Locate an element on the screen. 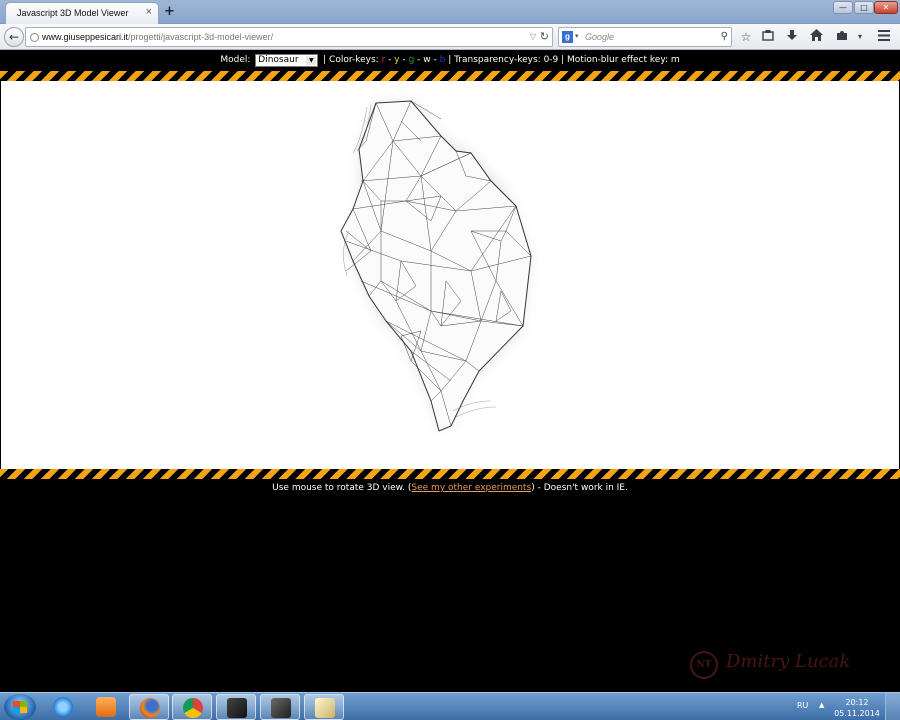 The height and width of the screenshot is (720, 900). footer-text-after: ) - Doesn't work in IE. is located at coordinates (579, 488).